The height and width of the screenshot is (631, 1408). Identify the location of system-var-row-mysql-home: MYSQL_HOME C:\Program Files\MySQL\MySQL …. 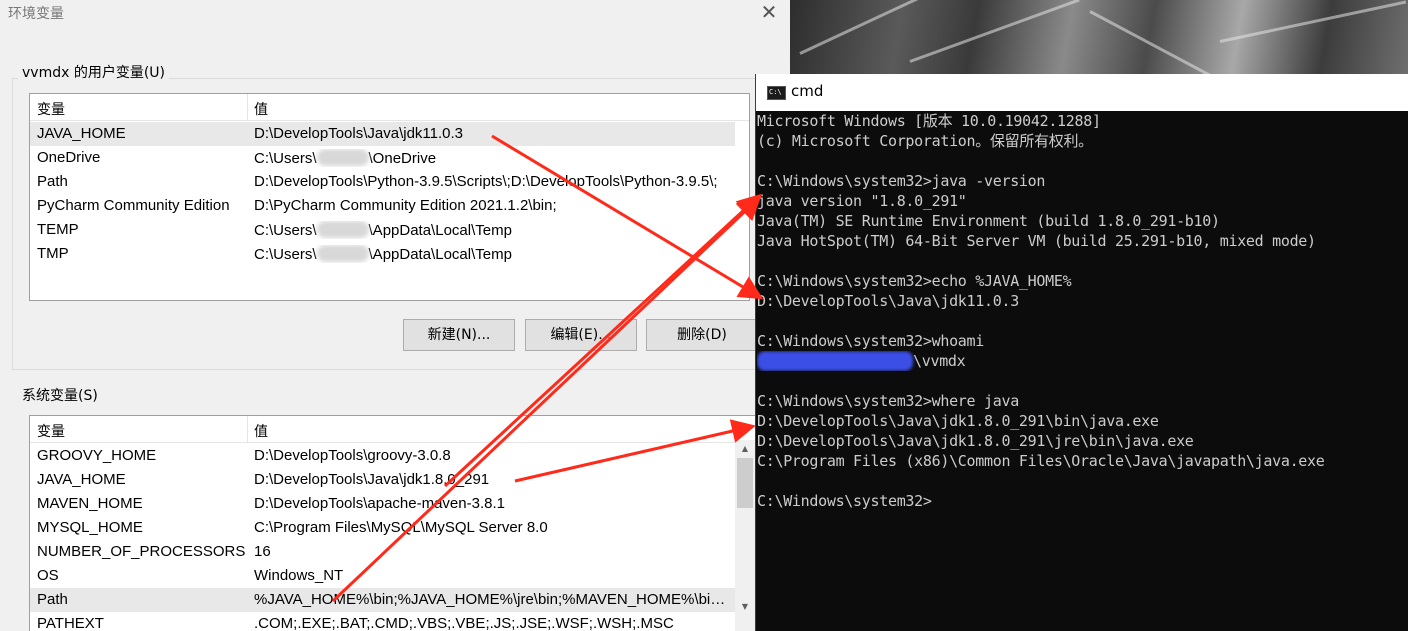
(383, 528).